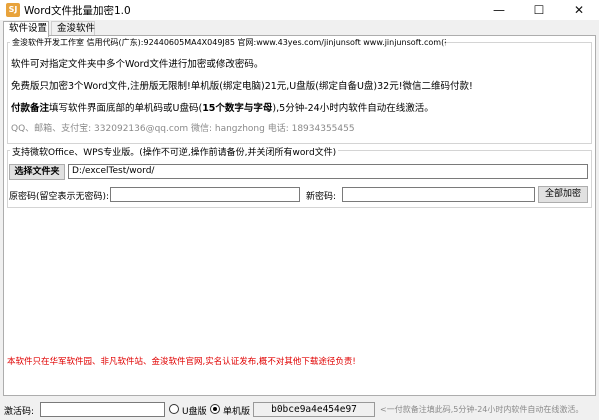  What do you see at coordinates (328, 171) in the screenshot?
I see `folder-path-input: D:/excelTest/word/` at bounding box center [328, 171].